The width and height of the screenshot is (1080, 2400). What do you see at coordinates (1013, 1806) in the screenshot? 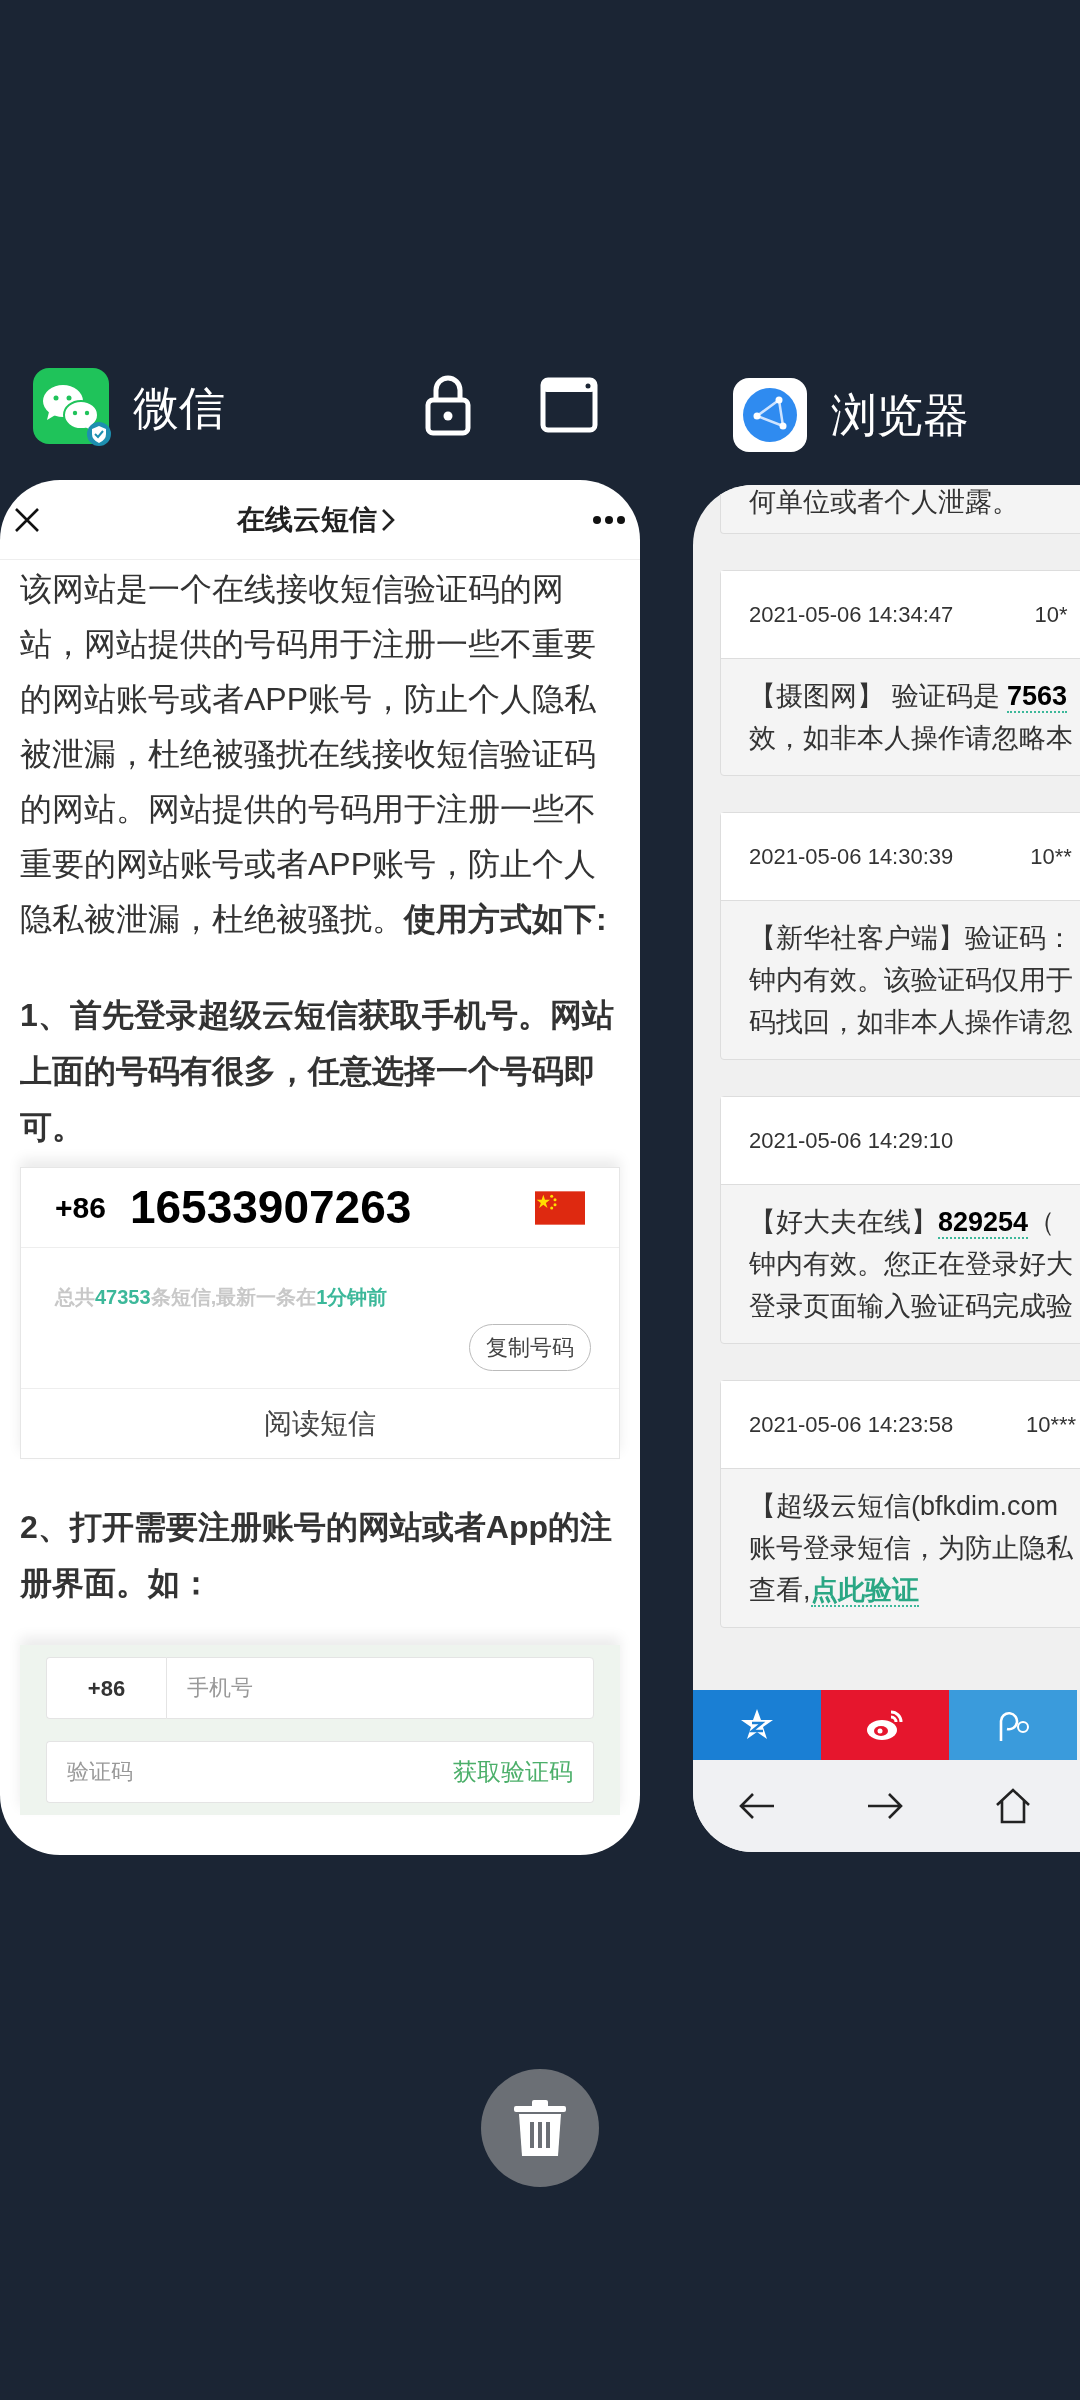
I see `home-icon` at bounding box center [1013, 1806].